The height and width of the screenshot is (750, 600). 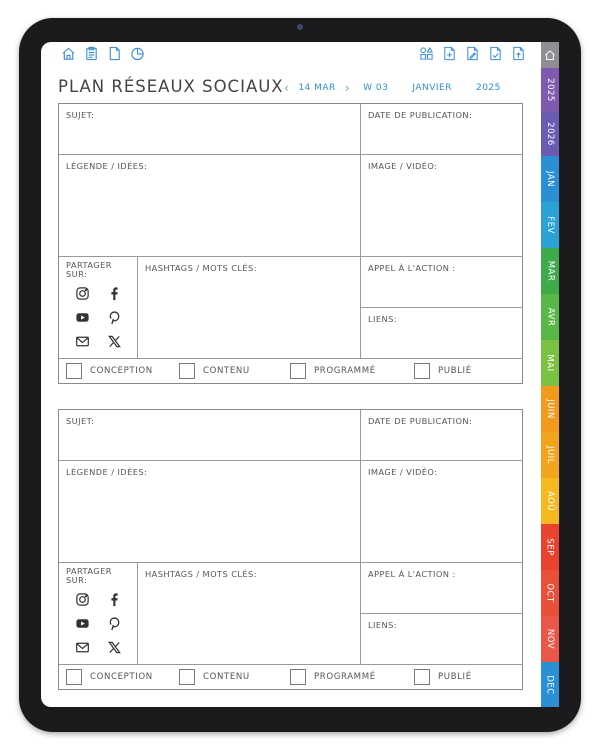 What do you see at coordinates (286, 88) in the screenshot?
I see `prev-day-button: ‹` at bounding box center [286, 88].